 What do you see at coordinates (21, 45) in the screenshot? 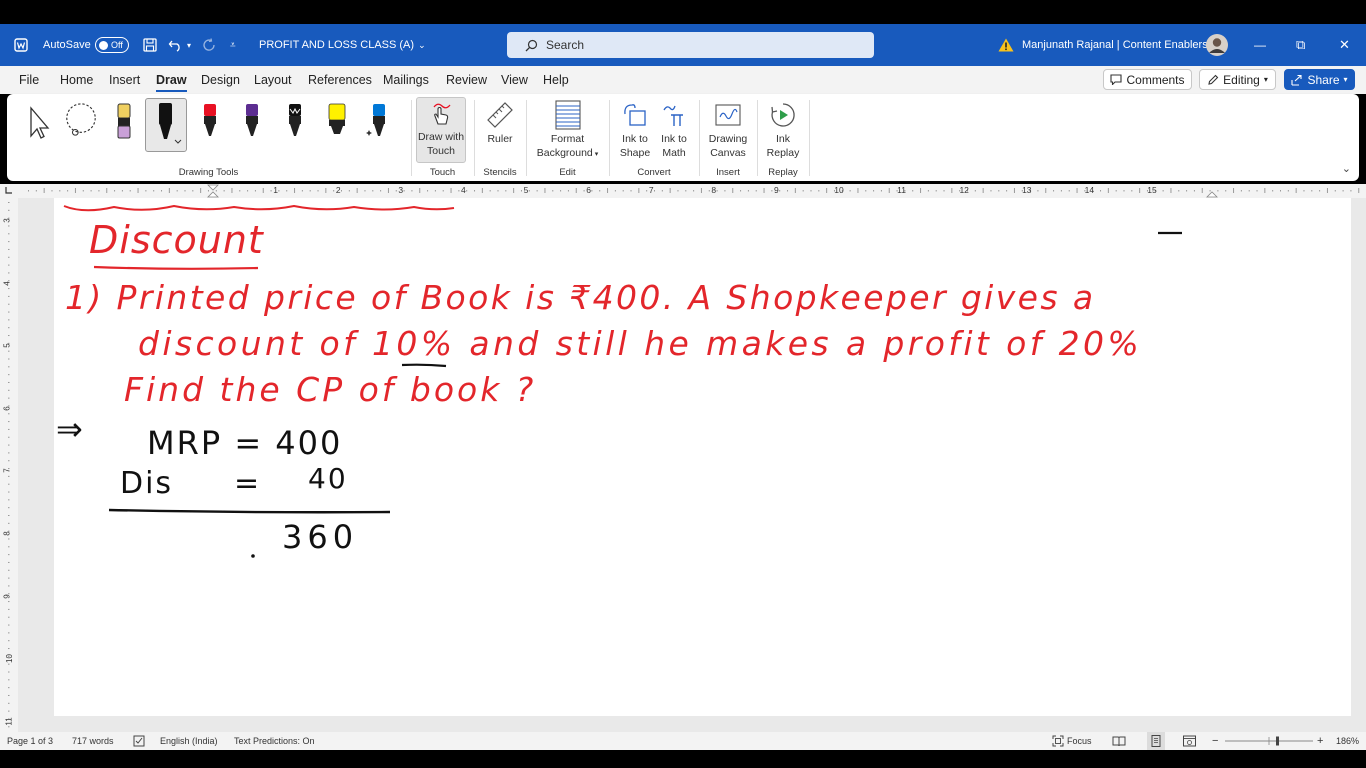
I see `word-app-icon` at bounding box center [21, 45].